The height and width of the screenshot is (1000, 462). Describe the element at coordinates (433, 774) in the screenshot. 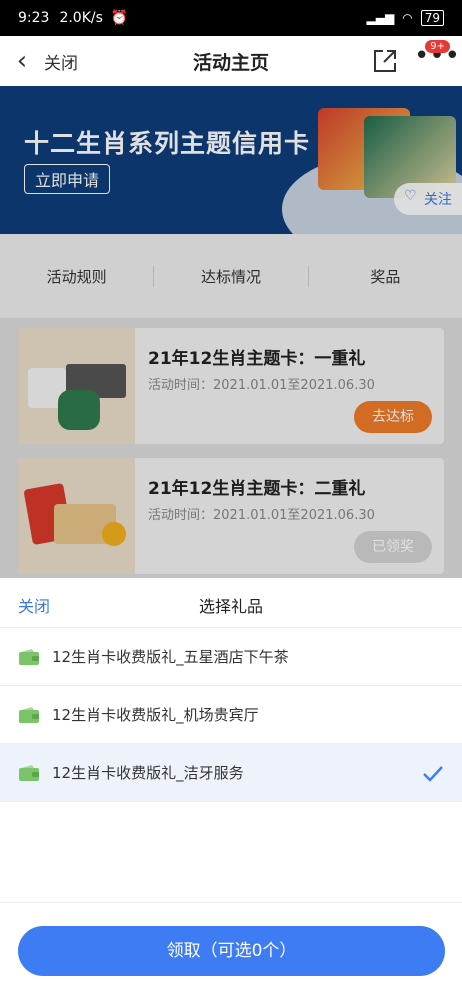

I see `checkmark-icon` at that location.